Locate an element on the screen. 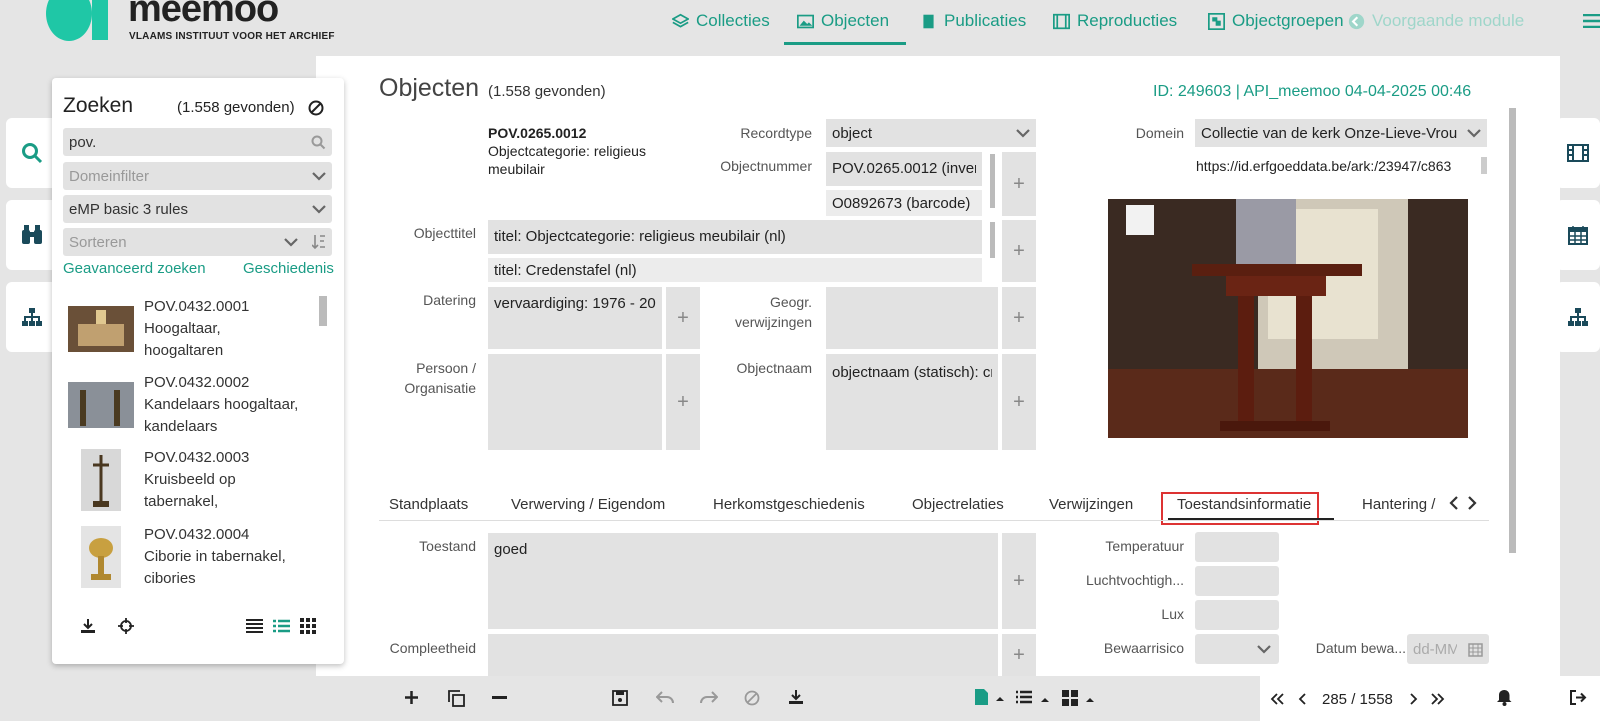 The height and width of the screenshot is (721, 1600). tab-standplaats: Standplaats is located at coordinates (428, 504).